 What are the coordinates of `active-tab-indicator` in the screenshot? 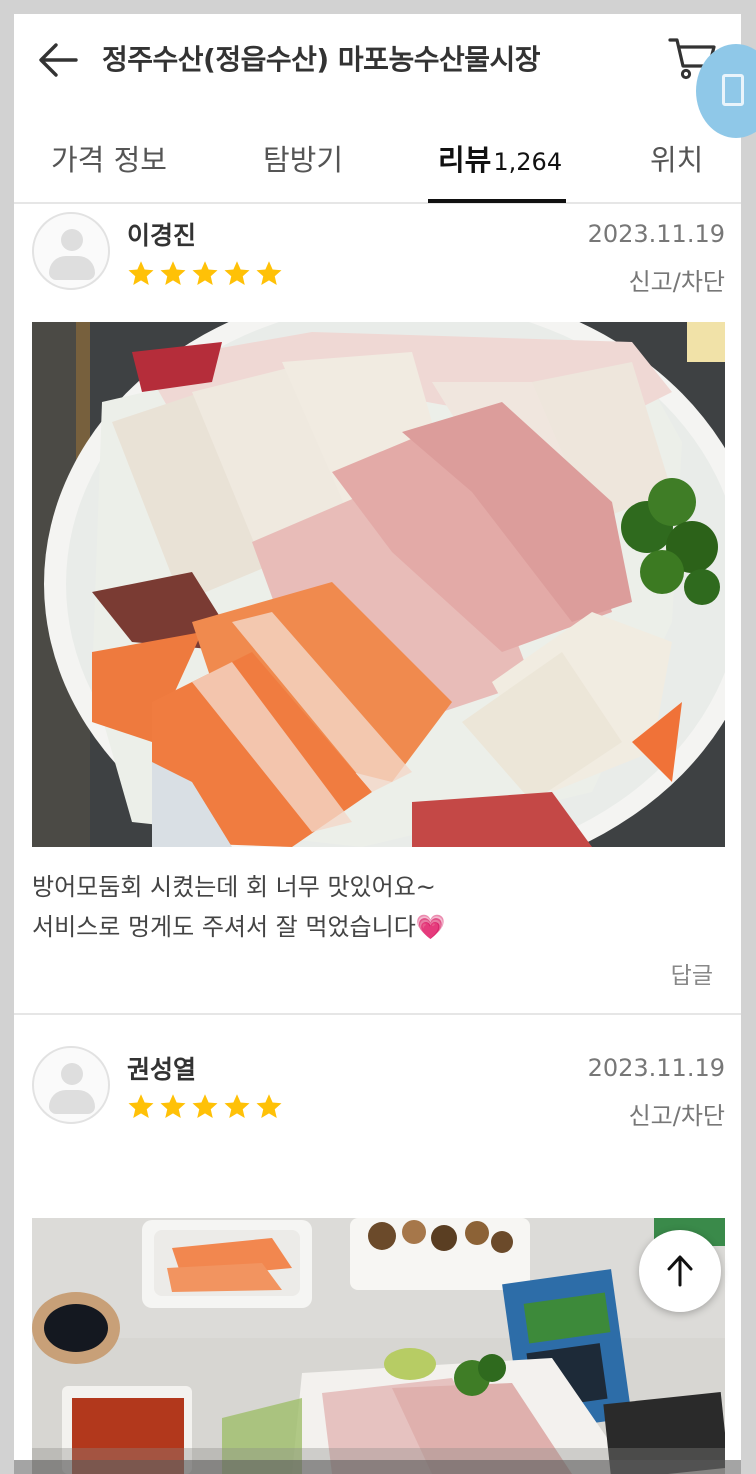 It's located at (497, 201).